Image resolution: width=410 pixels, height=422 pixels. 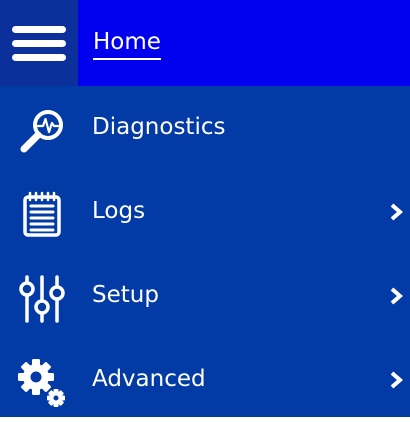 I want to click on notepad-icon, so click(x=42, y=214).